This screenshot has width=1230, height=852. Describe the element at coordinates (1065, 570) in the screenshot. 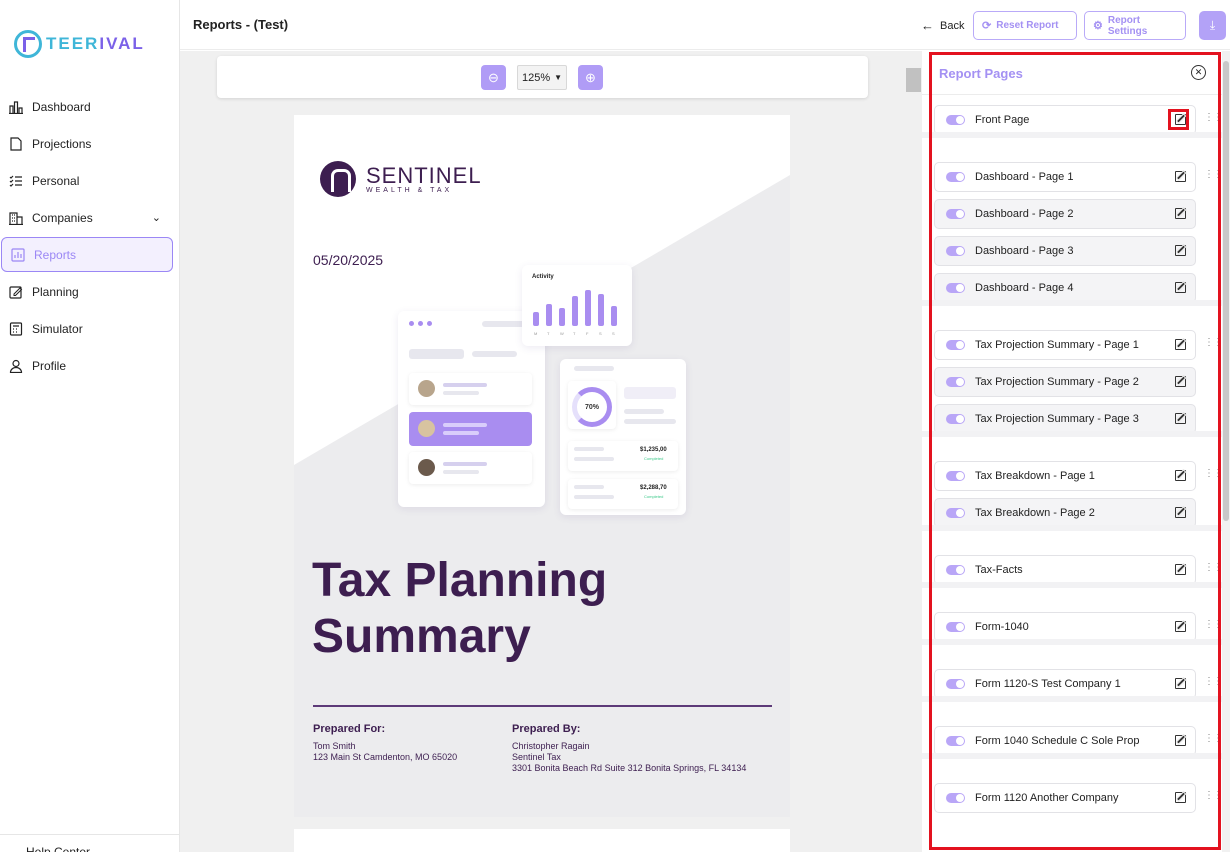

I see `report-page-item: Tax-Facts` at that location.